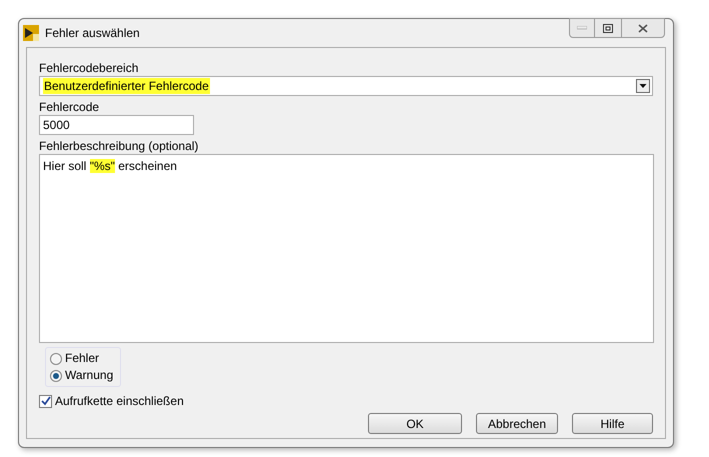 This screenshot has height=457, width=709. Describe the element at coordinates (346, 86) in the screenshot. I see `range-dropdown: Benutzerdefinierter Fehlercode` at that location.